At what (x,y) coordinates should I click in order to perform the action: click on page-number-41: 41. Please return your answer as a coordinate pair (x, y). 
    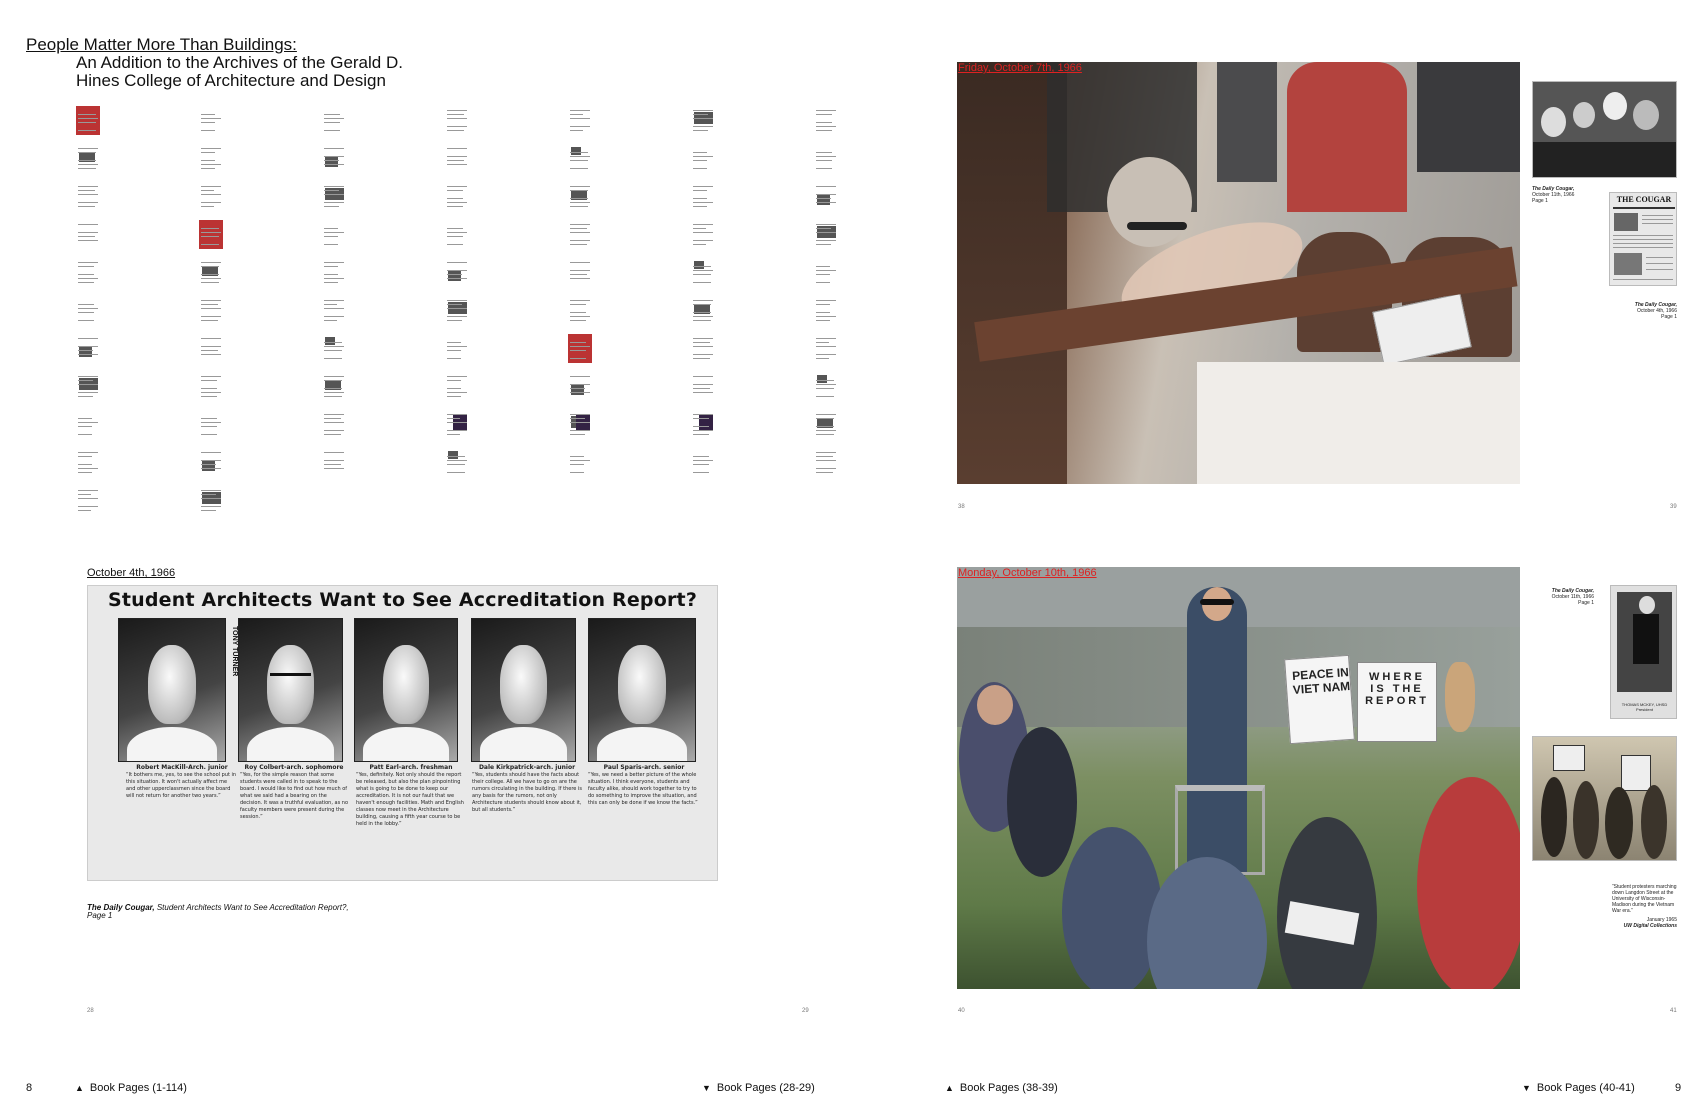
    Looking at the image, I should click on (1673, 1011).